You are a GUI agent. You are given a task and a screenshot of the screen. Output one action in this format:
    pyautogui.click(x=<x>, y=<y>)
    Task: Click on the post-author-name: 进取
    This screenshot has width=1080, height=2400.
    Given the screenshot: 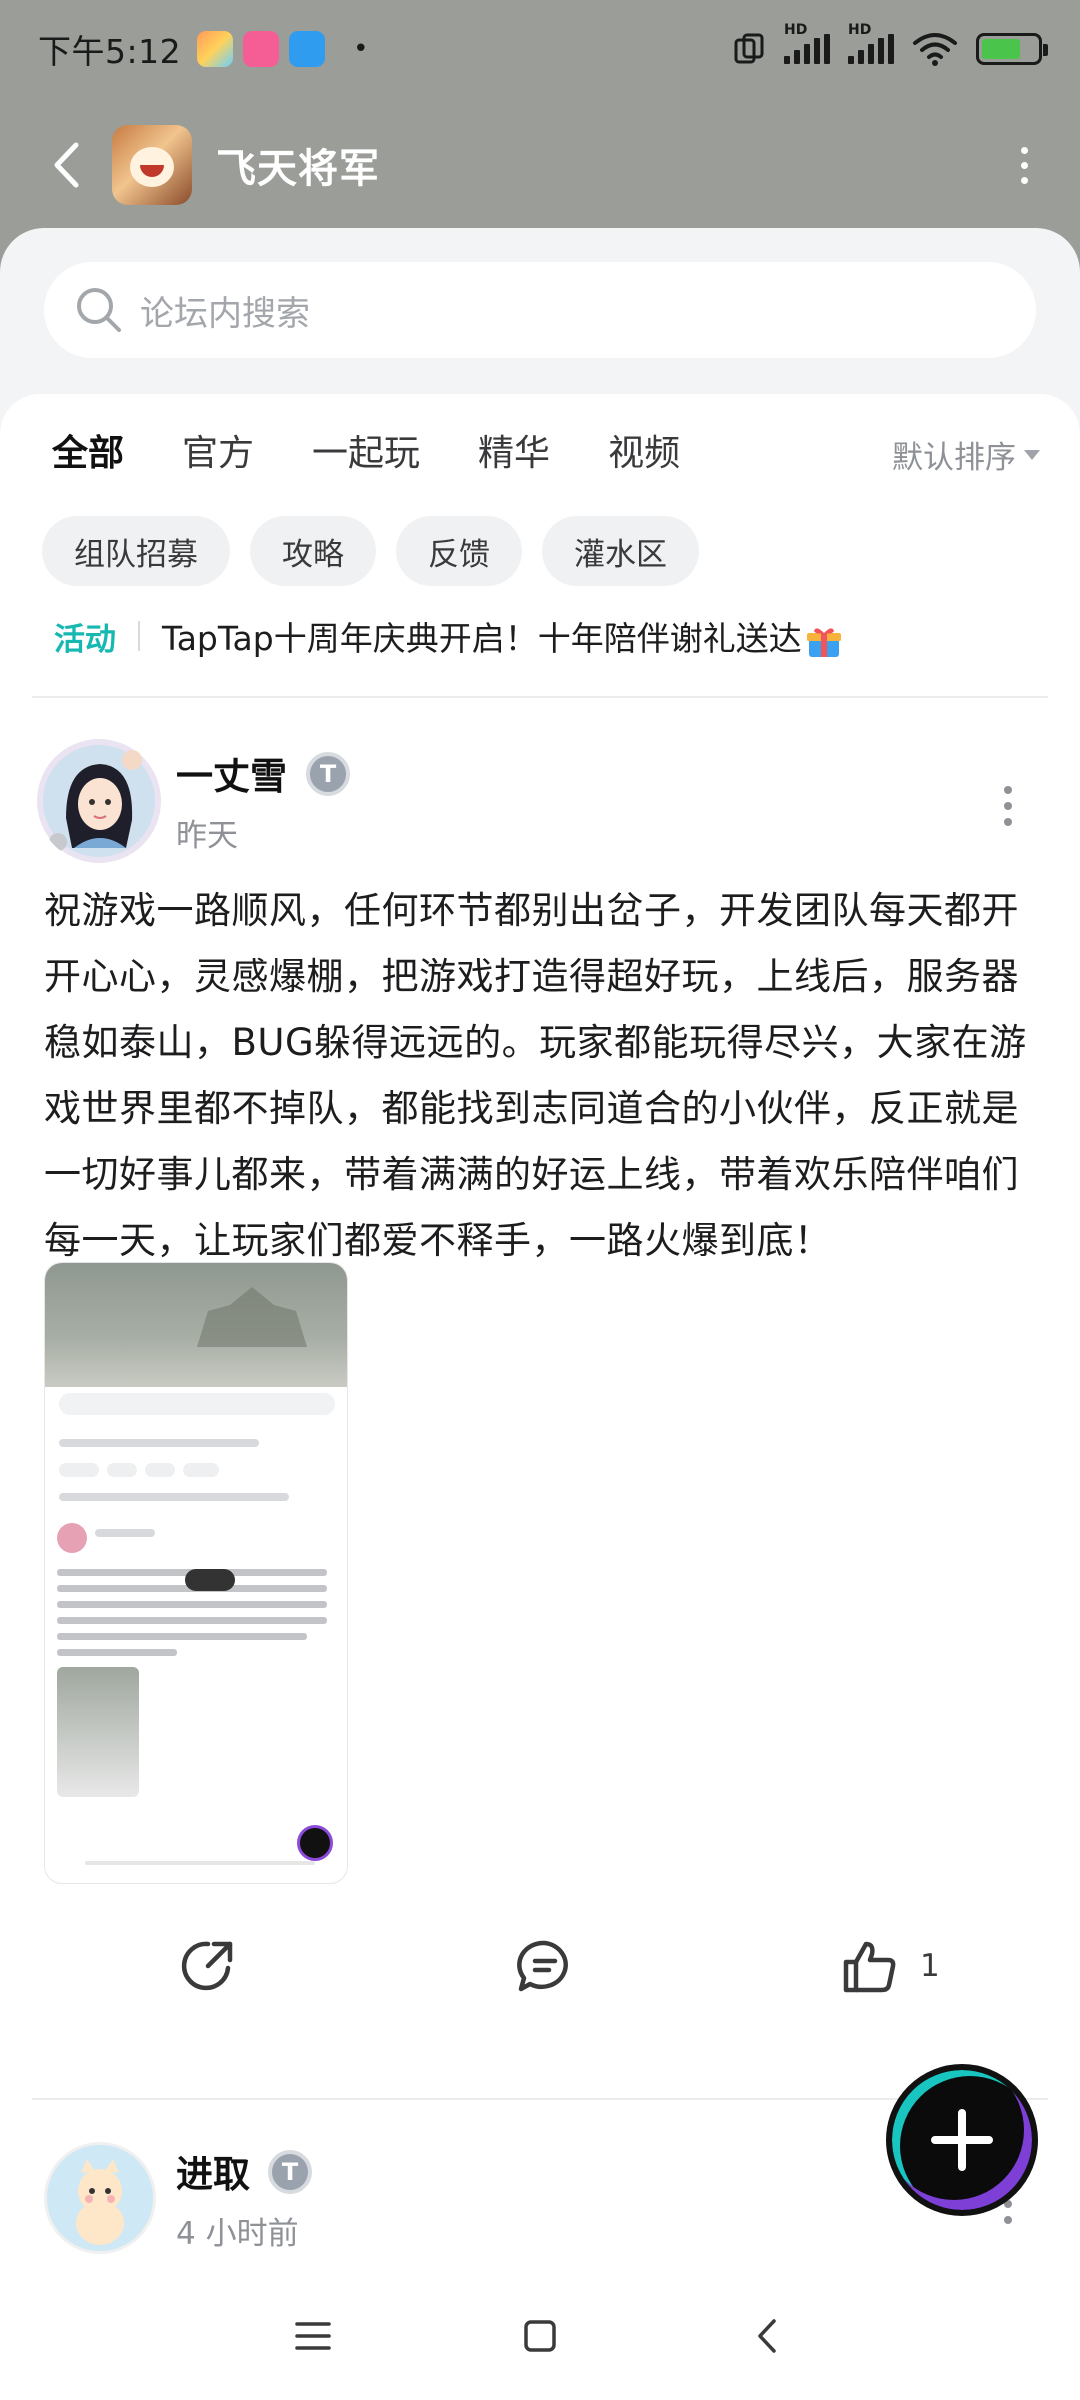 What is the action you would take?
    pyautogui.click(x=213, y=2171)
    